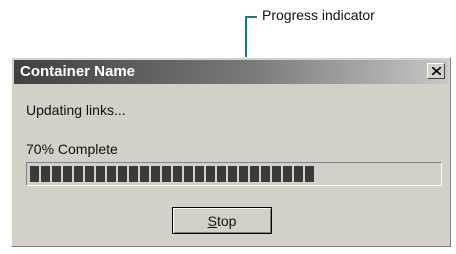  What do you see at coordinates (226, 220) in the screenshot?
I see `stop-button-label-rest: top` at bounding box center [226, 220].